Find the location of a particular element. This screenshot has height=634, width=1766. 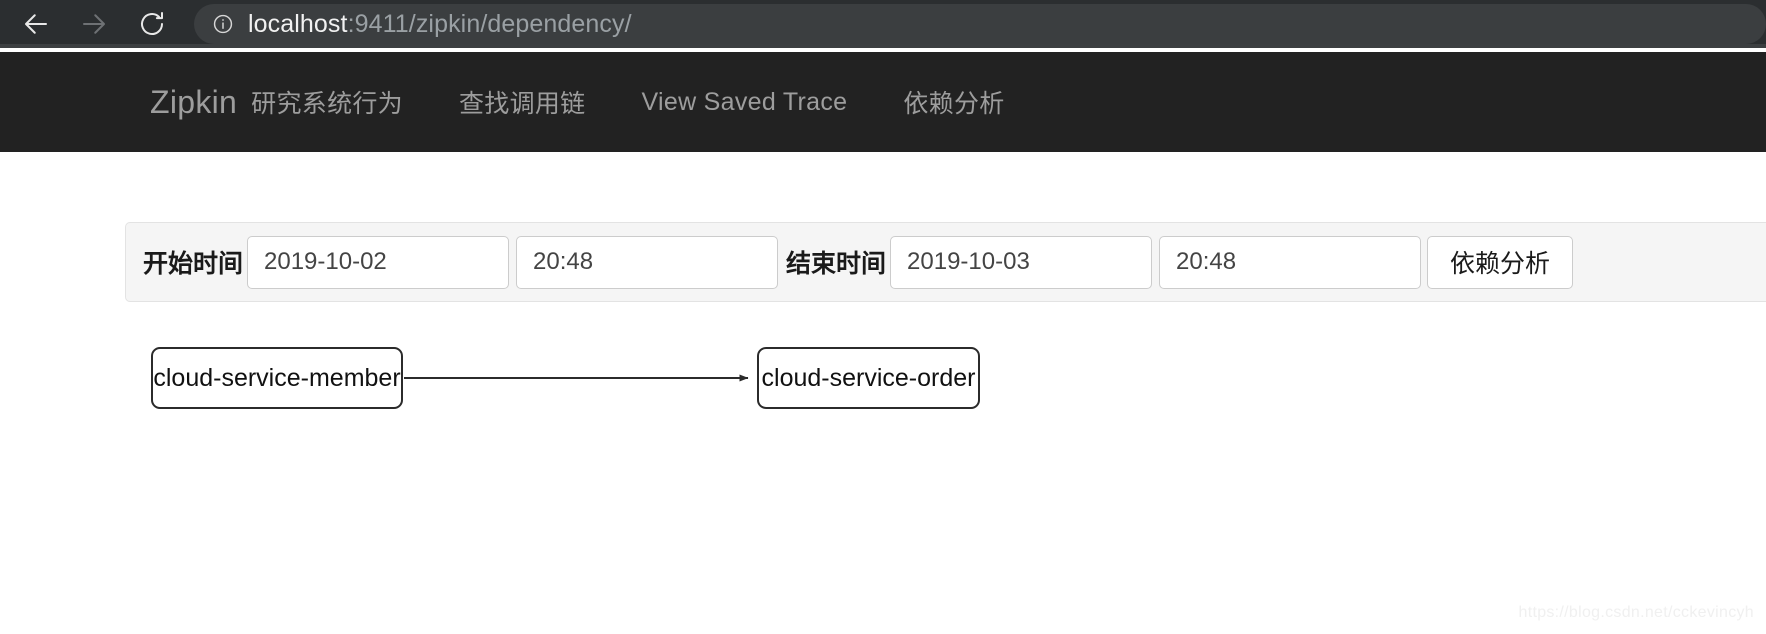

end-date-input is located at coordinates (1021, 262).